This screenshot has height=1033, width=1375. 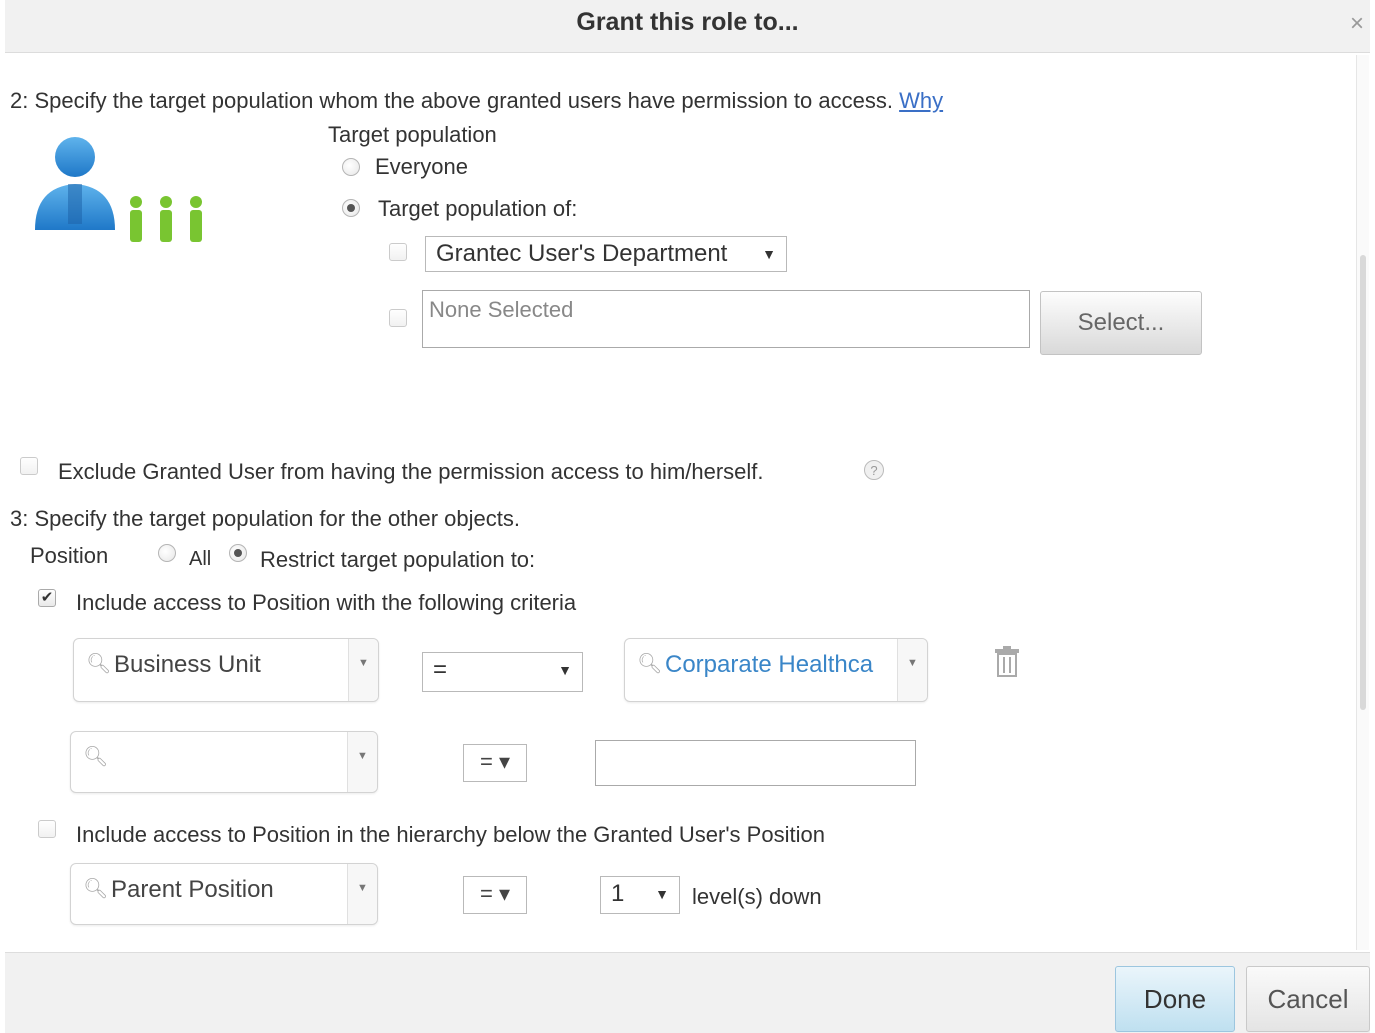 What do you see at coordinates (502, 672) in the screenshot?
I see `criteria1-operator-select: = ▼` at bounding box center [502, 672].